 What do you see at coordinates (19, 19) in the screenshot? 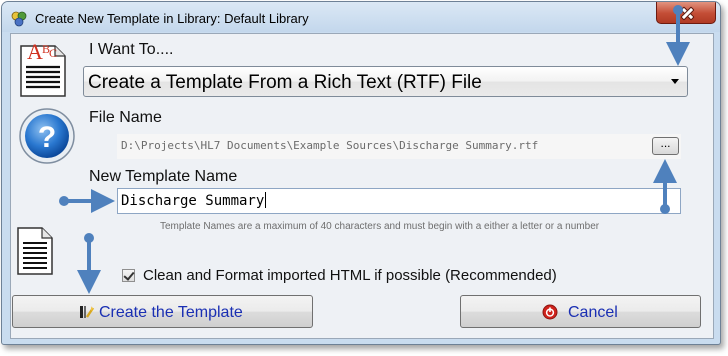
I see `app-icon` at bounding box center [19, 19].